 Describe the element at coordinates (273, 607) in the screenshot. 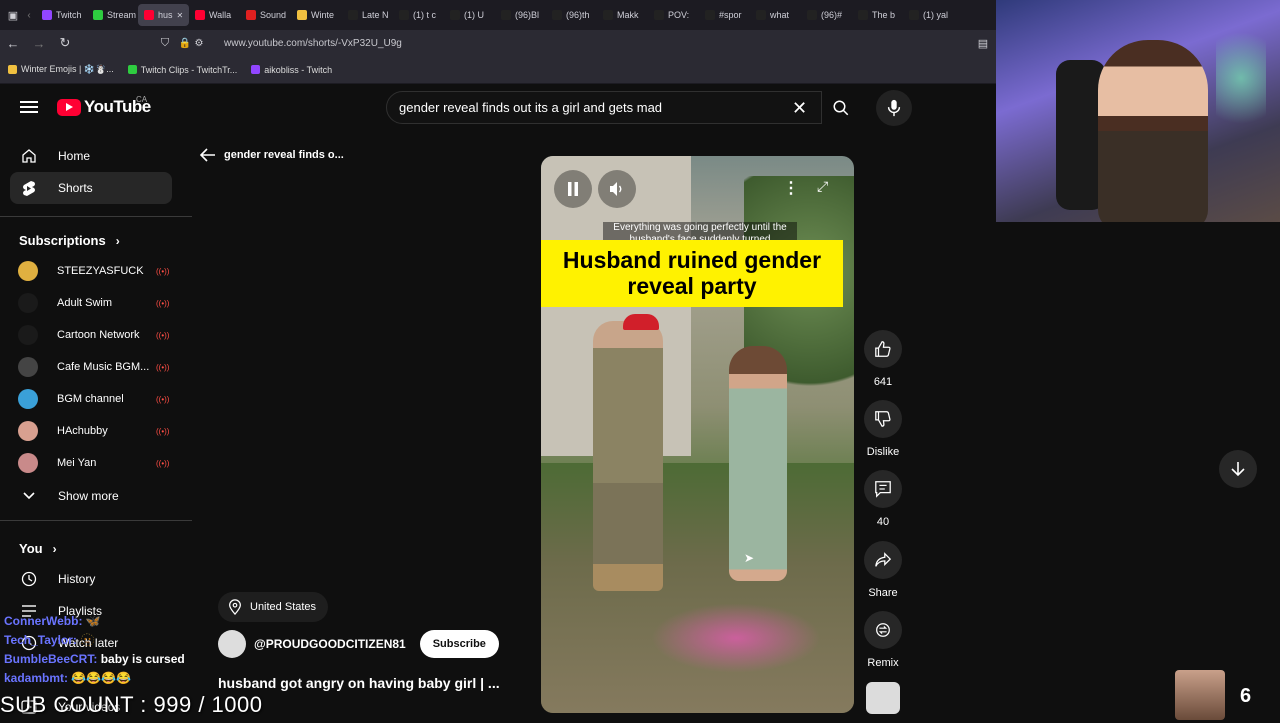

I see `location-chip: United States` at that location.